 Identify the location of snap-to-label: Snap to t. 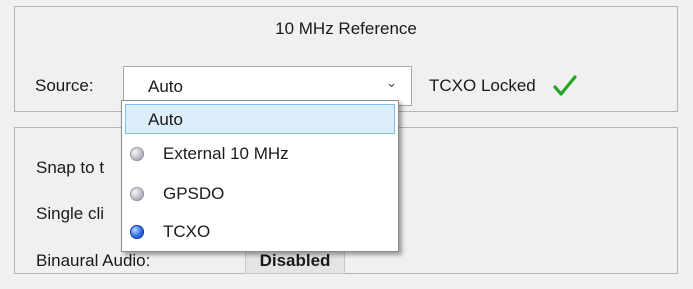
(70, 167).